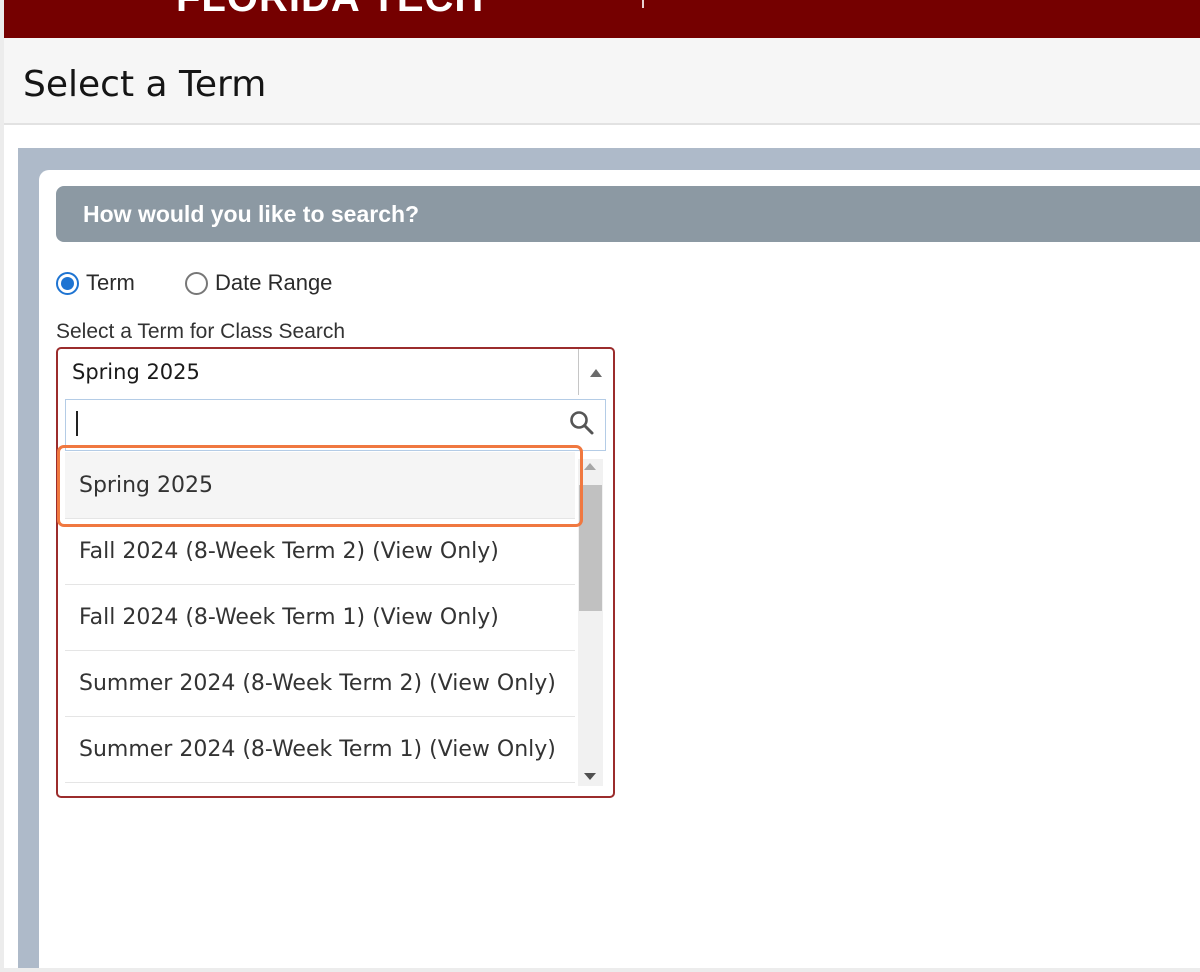  What do you see at coordinates (251, 214) in the screenshot?
I see `search-method-heading: How would you like to search?` at bounding box center [251, 214].